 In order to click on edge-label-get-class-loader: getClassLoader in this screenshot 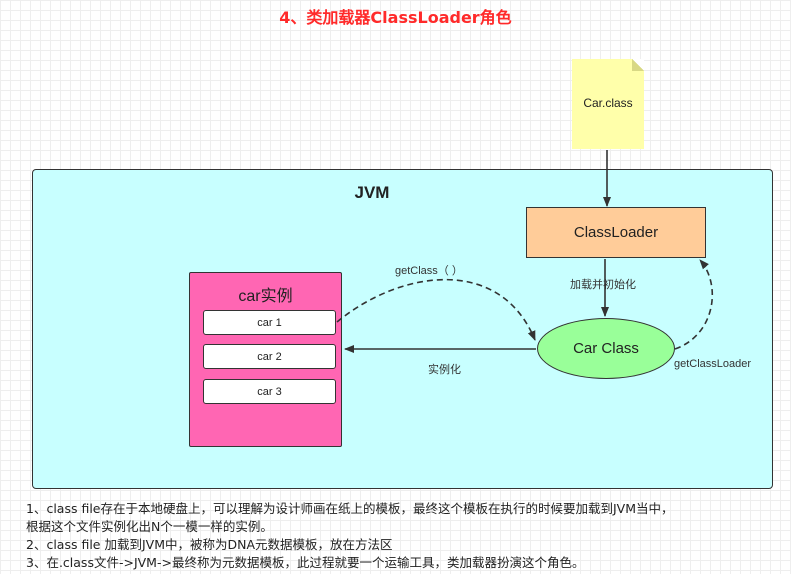, I will do `click(713, 364)`.